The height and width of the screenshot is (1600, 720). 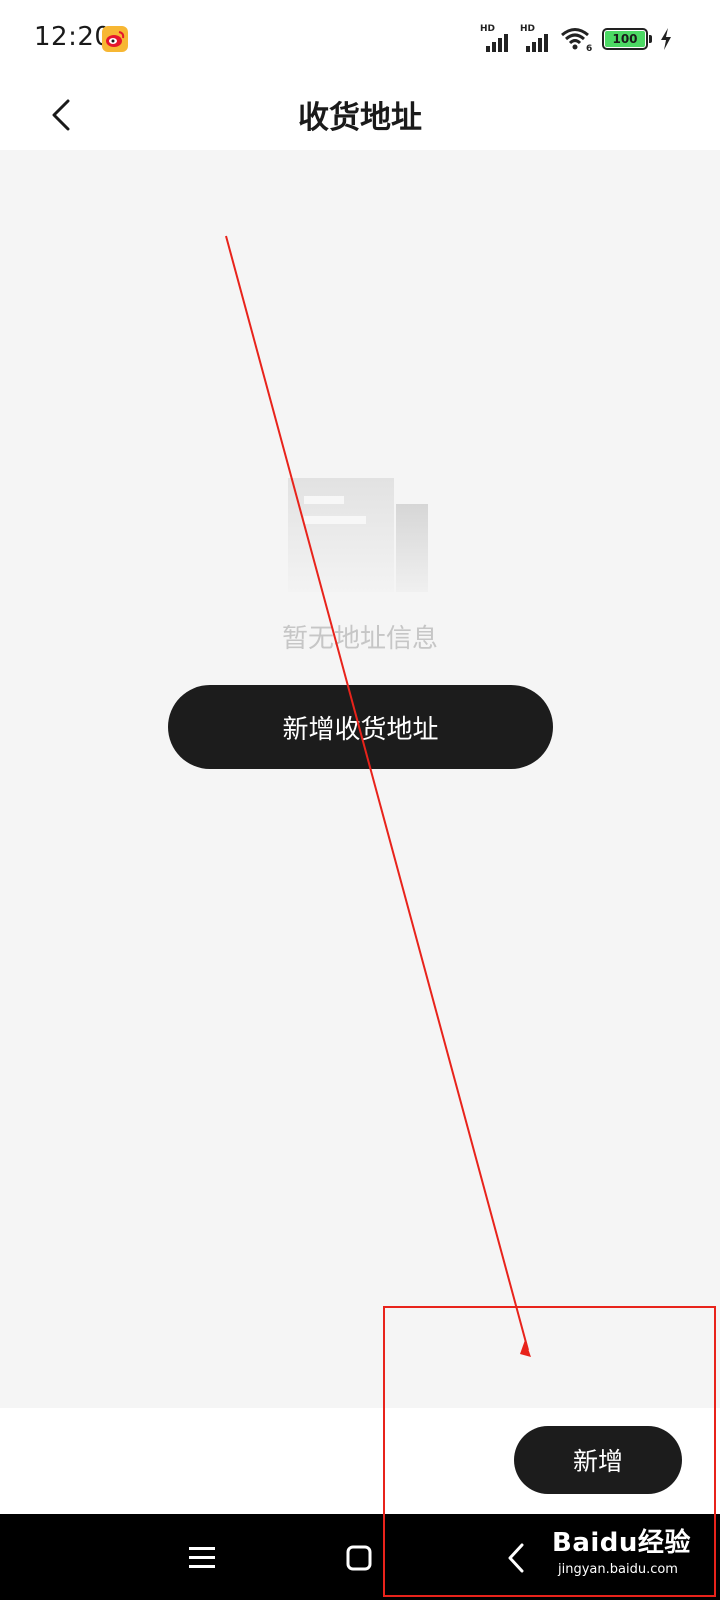 I want to click on page-title: 收货地址, so click(x=360, y=118).